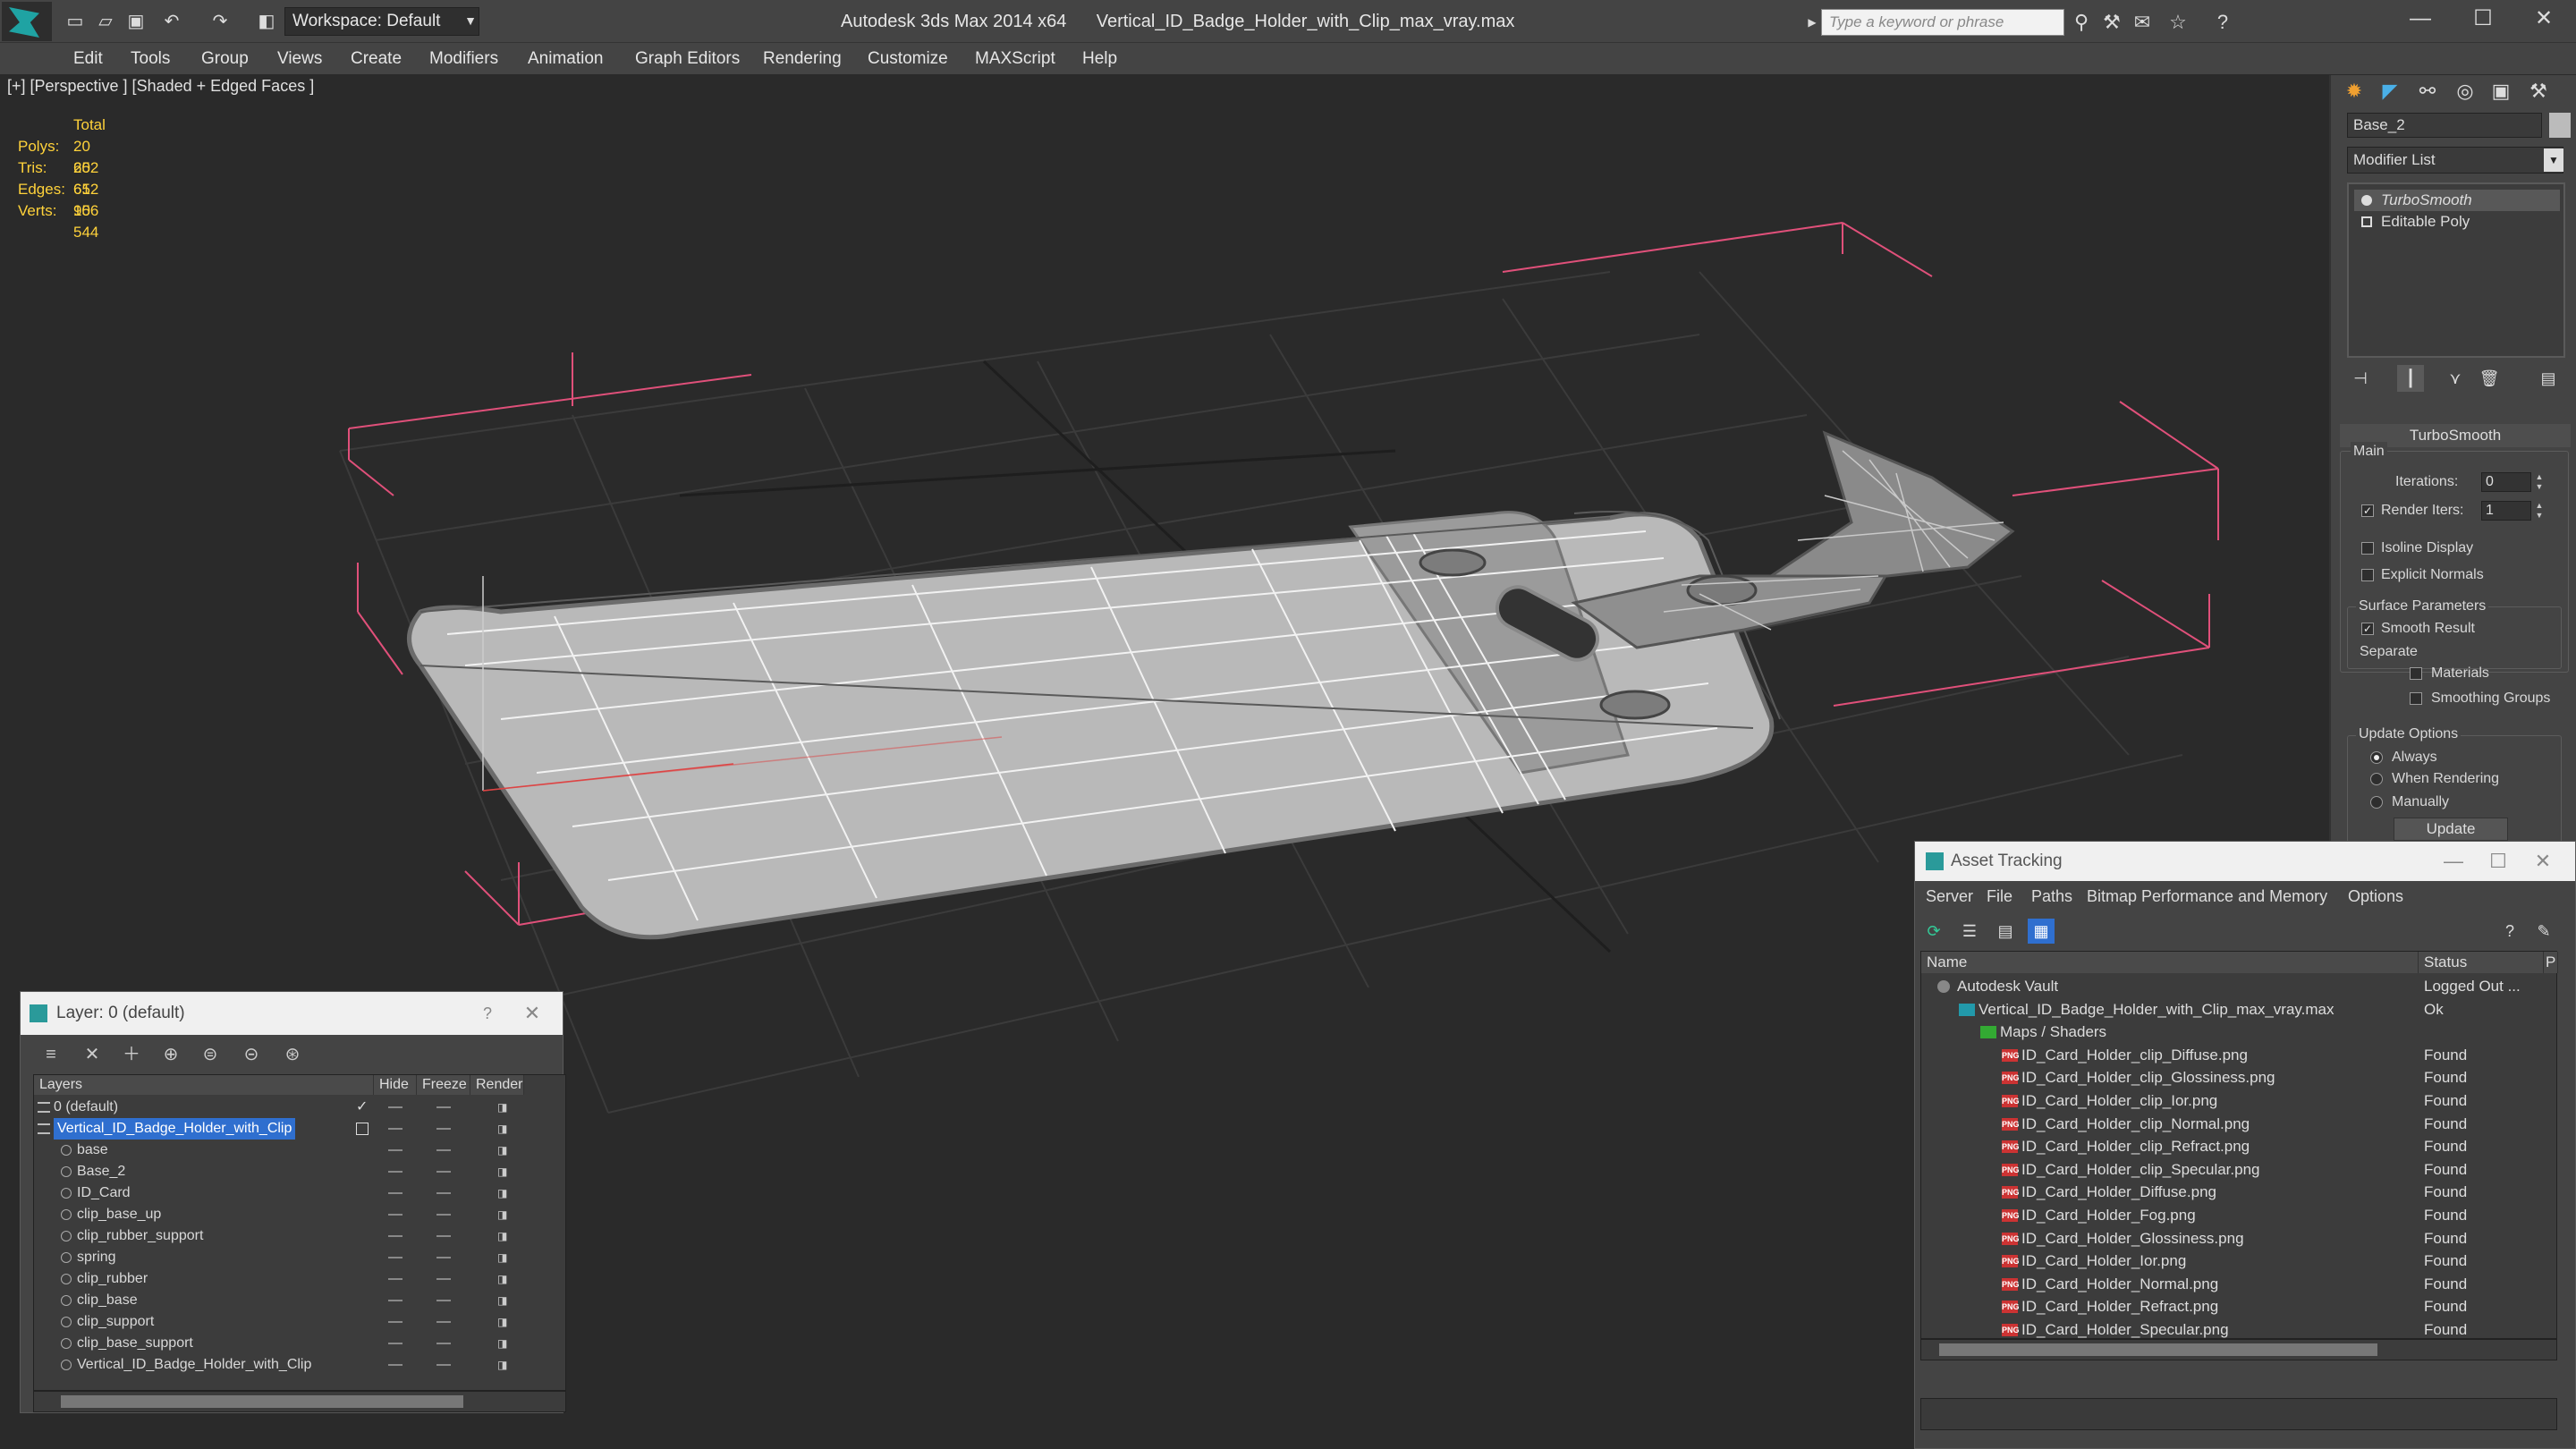  What do you see at coordinates (300, 1257) in the screenshot?
I see `layer-row: spring ◨` at bounding box center [300, 1257].